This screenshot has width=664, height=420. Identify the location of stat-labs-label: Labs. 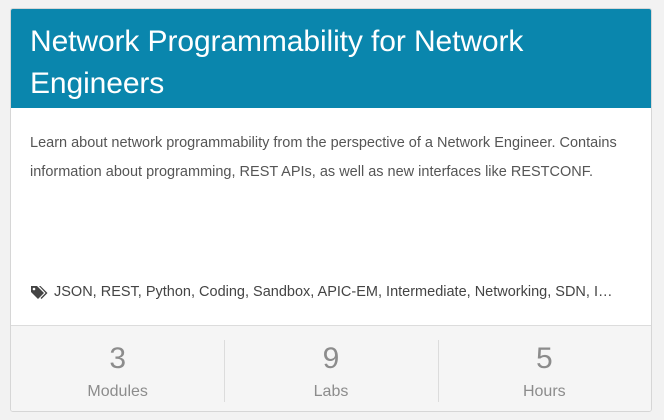
(331, 391).